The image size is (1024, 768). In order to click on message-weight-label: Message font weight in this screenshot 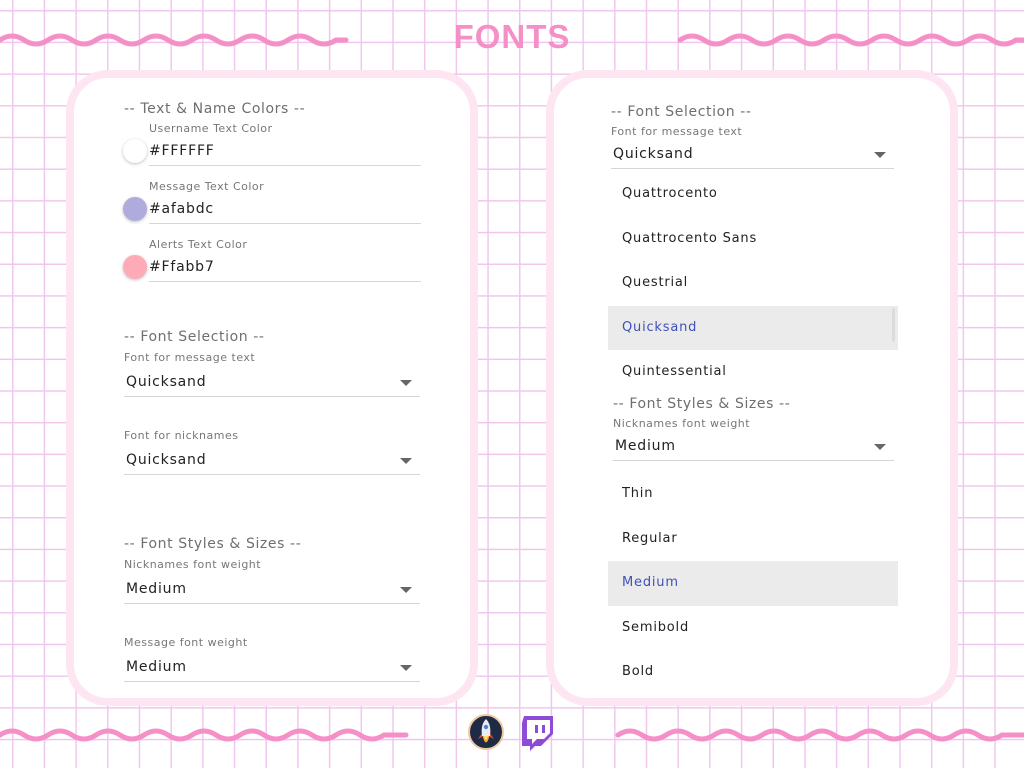, I will do `click(186, 642)`.